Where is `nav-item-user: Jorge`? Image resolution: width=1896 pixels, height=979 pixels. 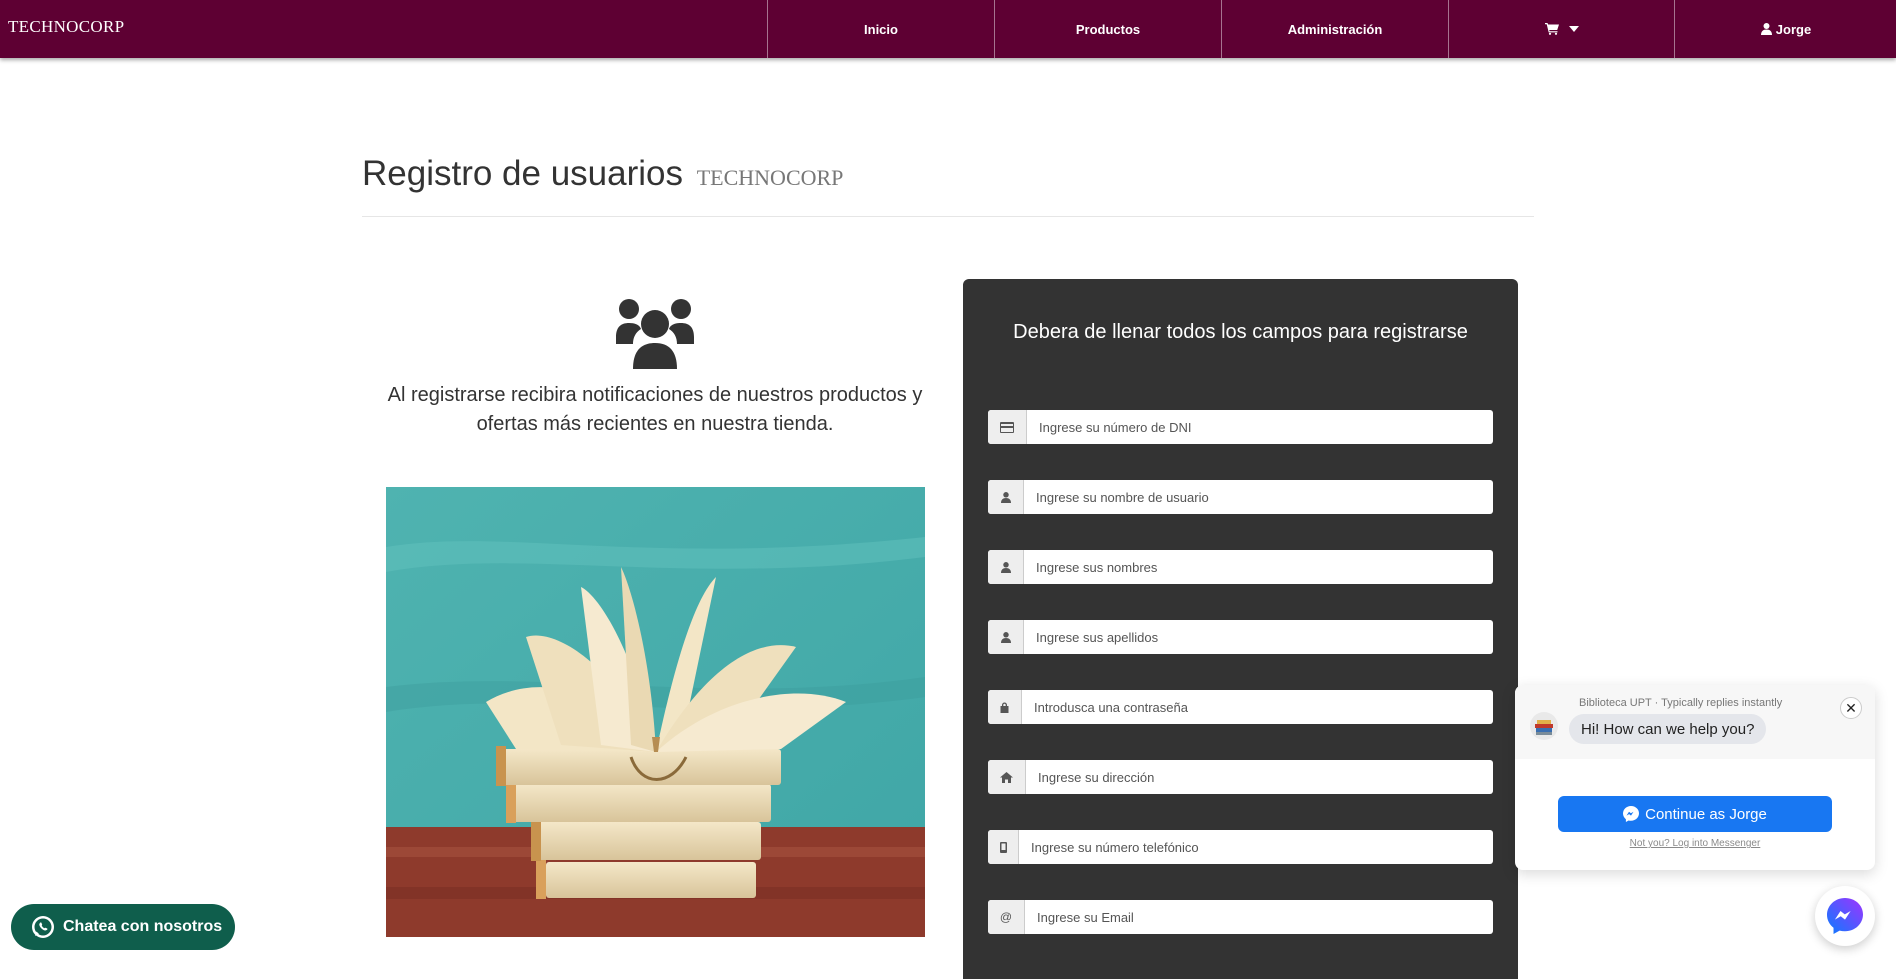 nav-item-user: Jorge is located at coordinates (1785, 29).